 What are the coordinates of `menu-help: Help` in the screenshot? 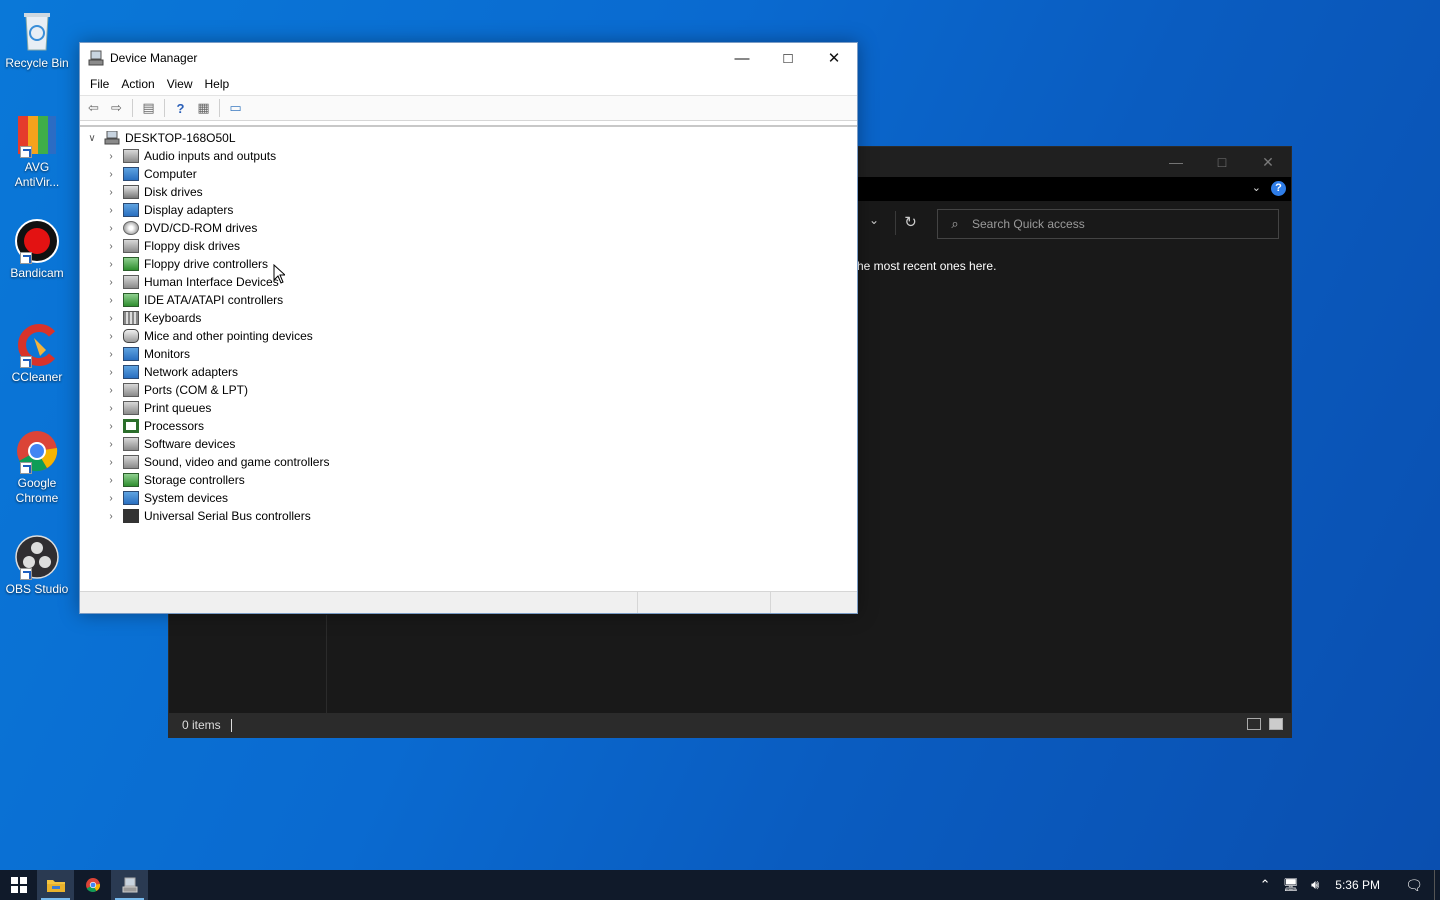 It's located at (217, 84).